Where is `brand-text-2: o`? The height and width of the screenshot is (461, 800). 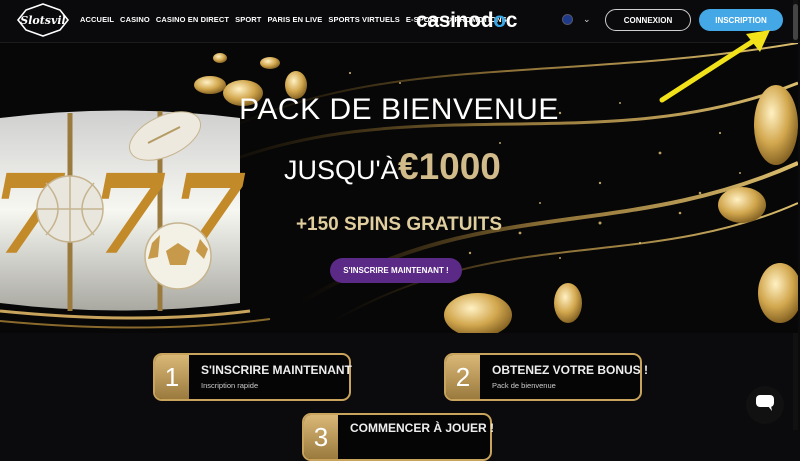
brand-text-2: o is located at coordinates (499, 20).